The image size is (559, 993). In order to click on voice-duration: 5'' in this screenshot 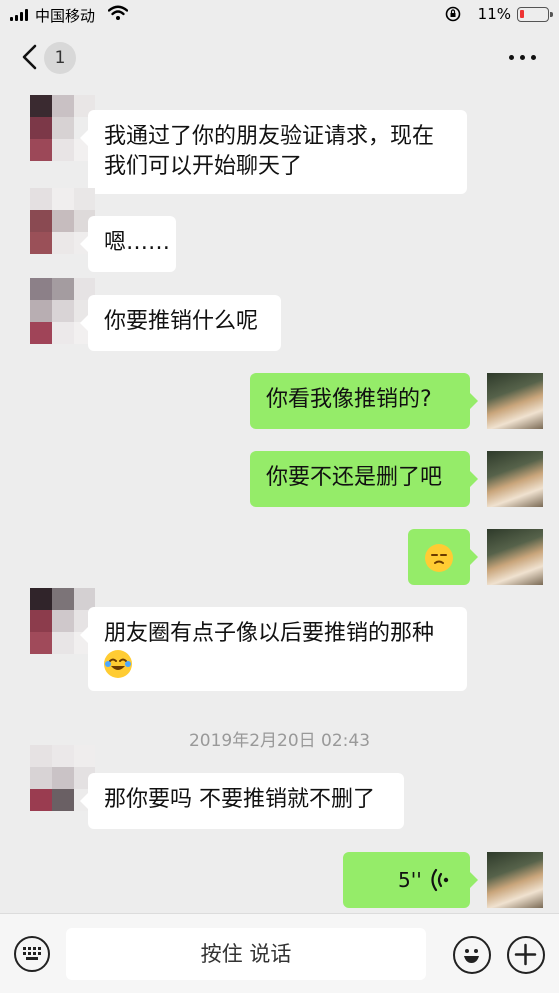, I will do `click(410, 880)`.